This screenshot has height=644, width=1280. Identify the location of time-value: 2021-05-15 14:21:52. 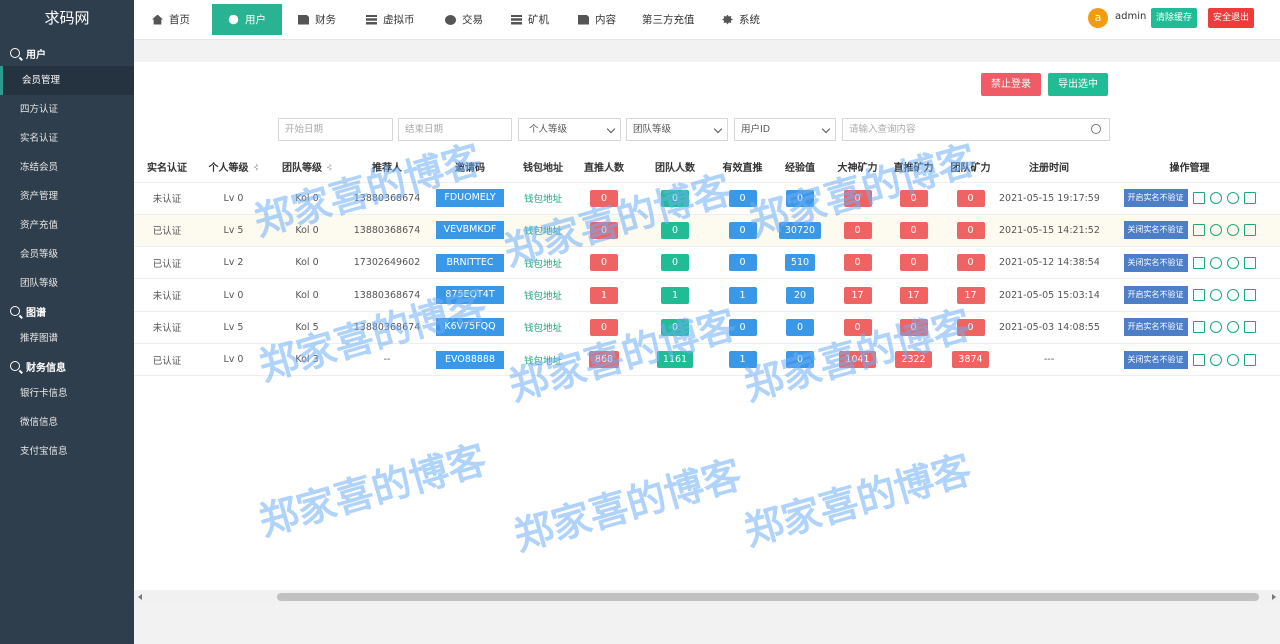
(1049, 230).